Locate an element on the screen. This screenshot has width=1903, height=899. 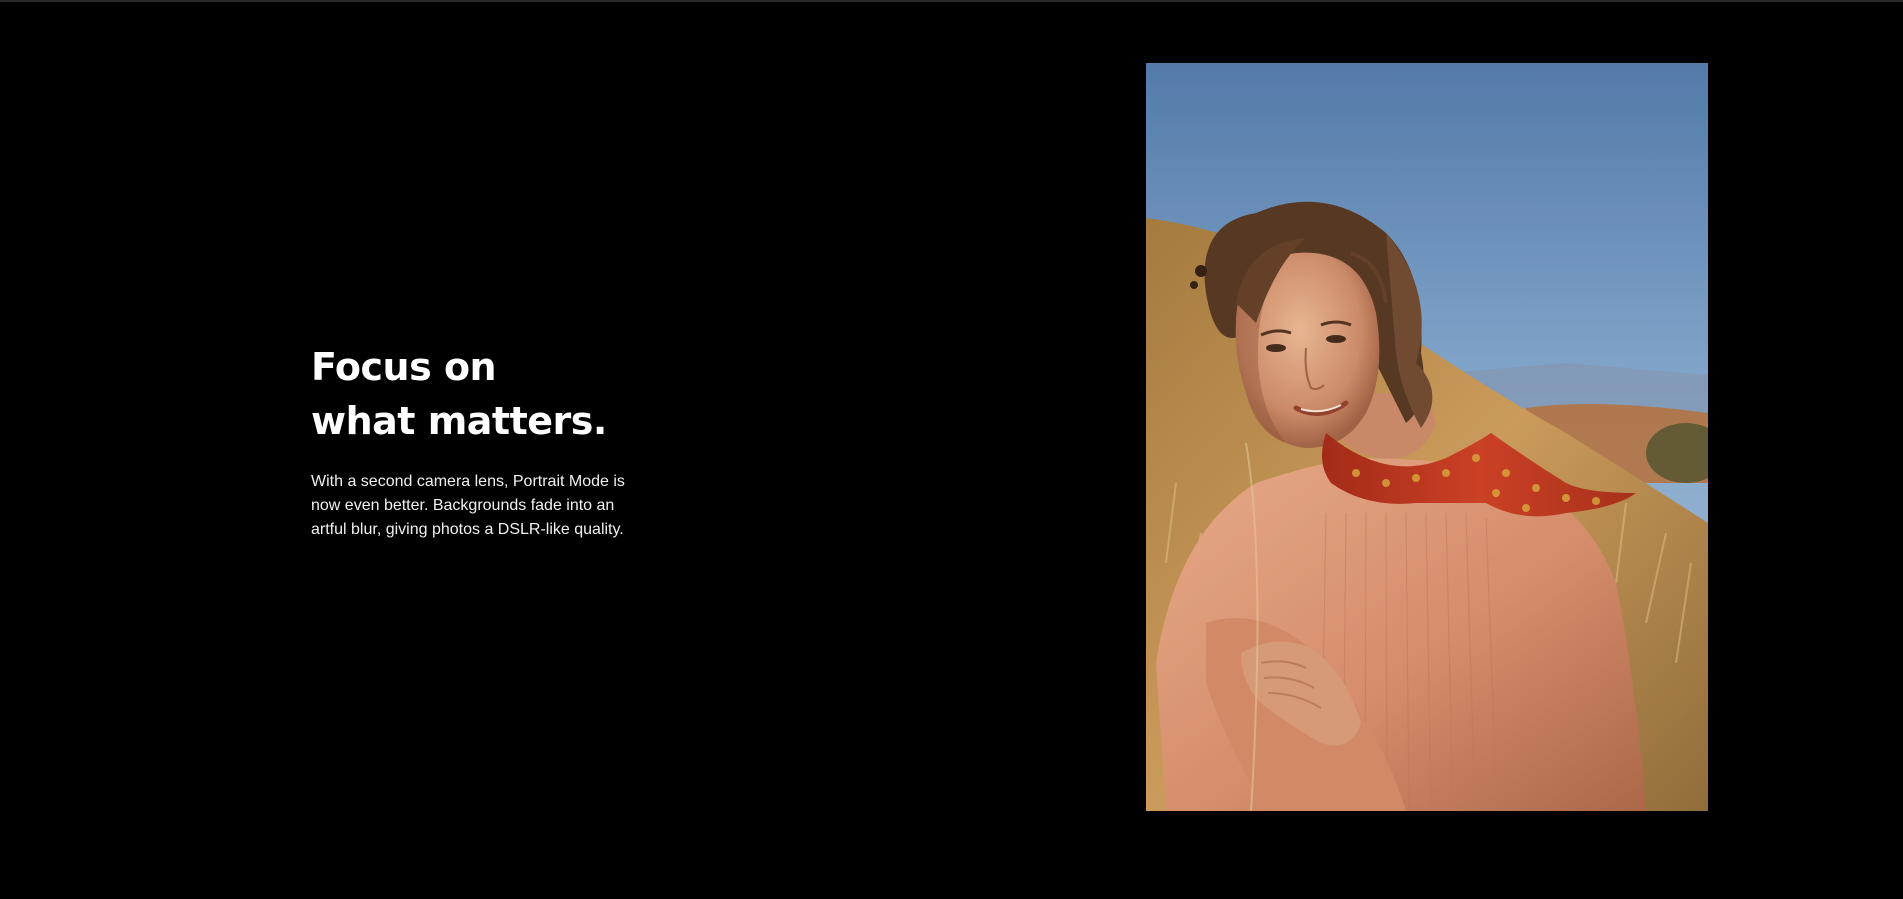
headline-line-2: what matters. is located at coordinates (459, 421).